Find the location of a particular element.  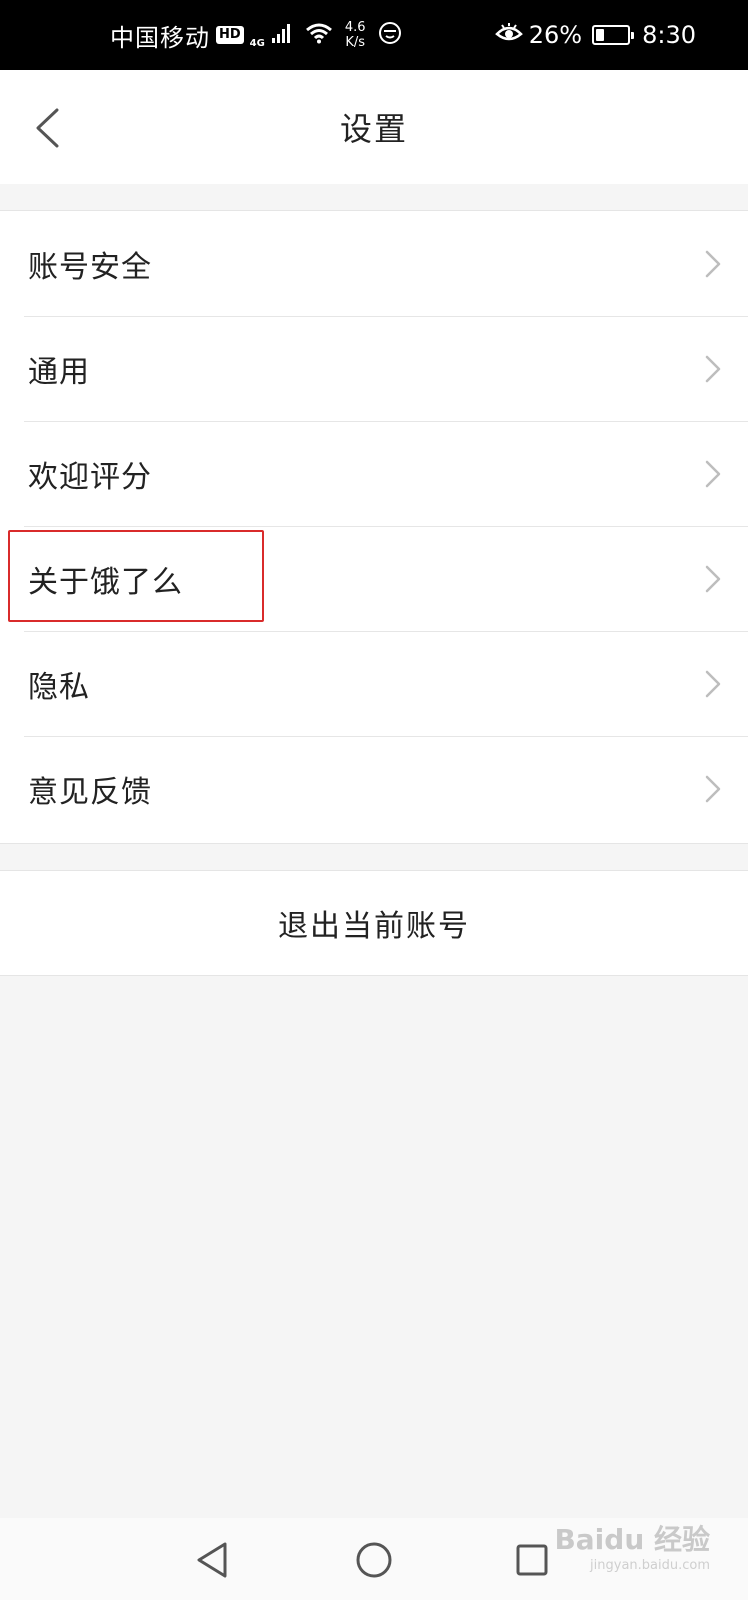

logout-label: 退出当前账号 is located at coordinates (374, 926).